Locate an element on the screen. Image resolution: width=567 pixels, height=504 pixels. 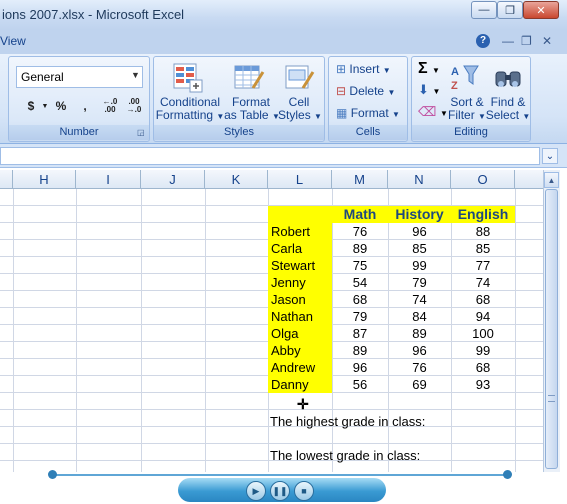
column-header-o: O is located at coordinates (483, 179).